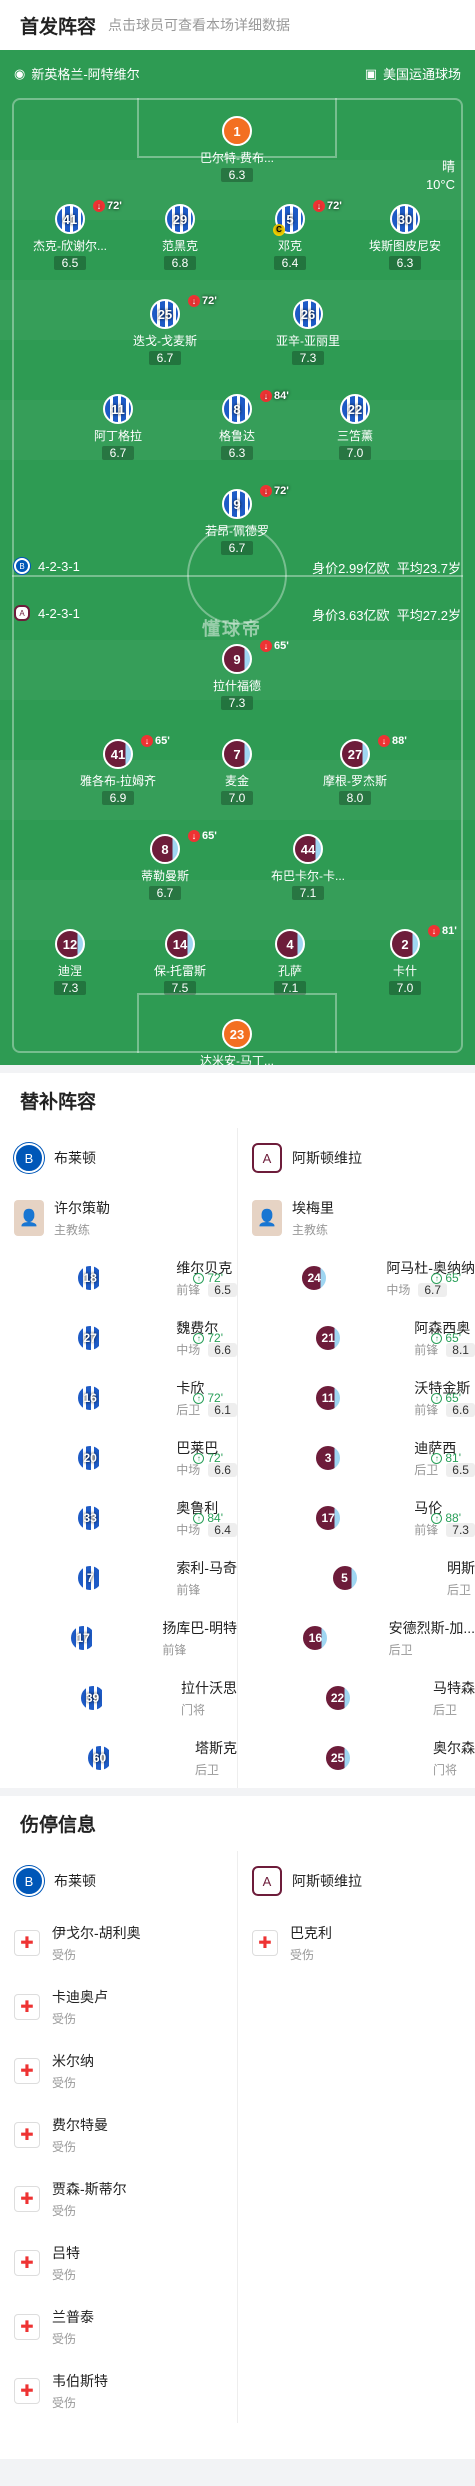 The height and width of the screenshot is (2486, 475). What do you see at coordinates (125, 1943) in the screenshot?
I see `injured-player: ✚ 伊戈尔-胡利奥 受伤` at bounding box center [125, 1943].